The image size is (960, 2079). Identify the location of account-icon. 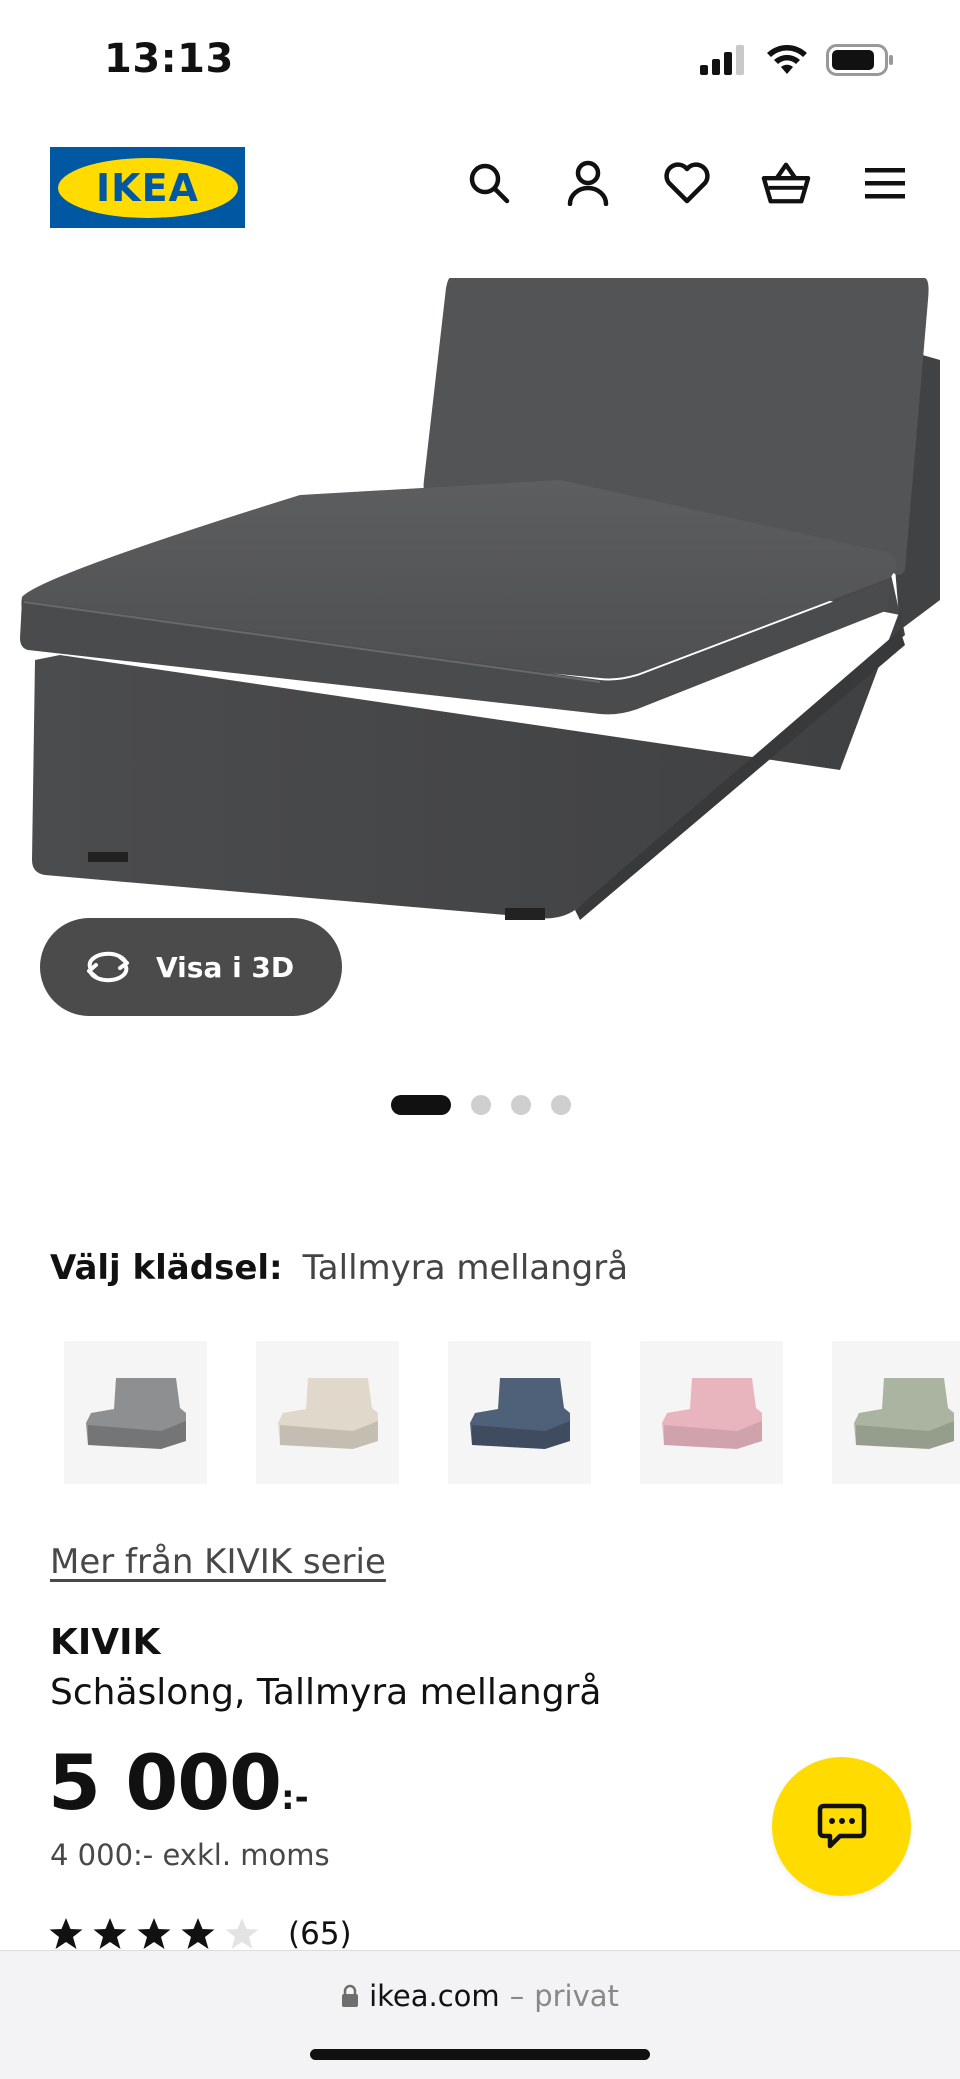
(588, 183).